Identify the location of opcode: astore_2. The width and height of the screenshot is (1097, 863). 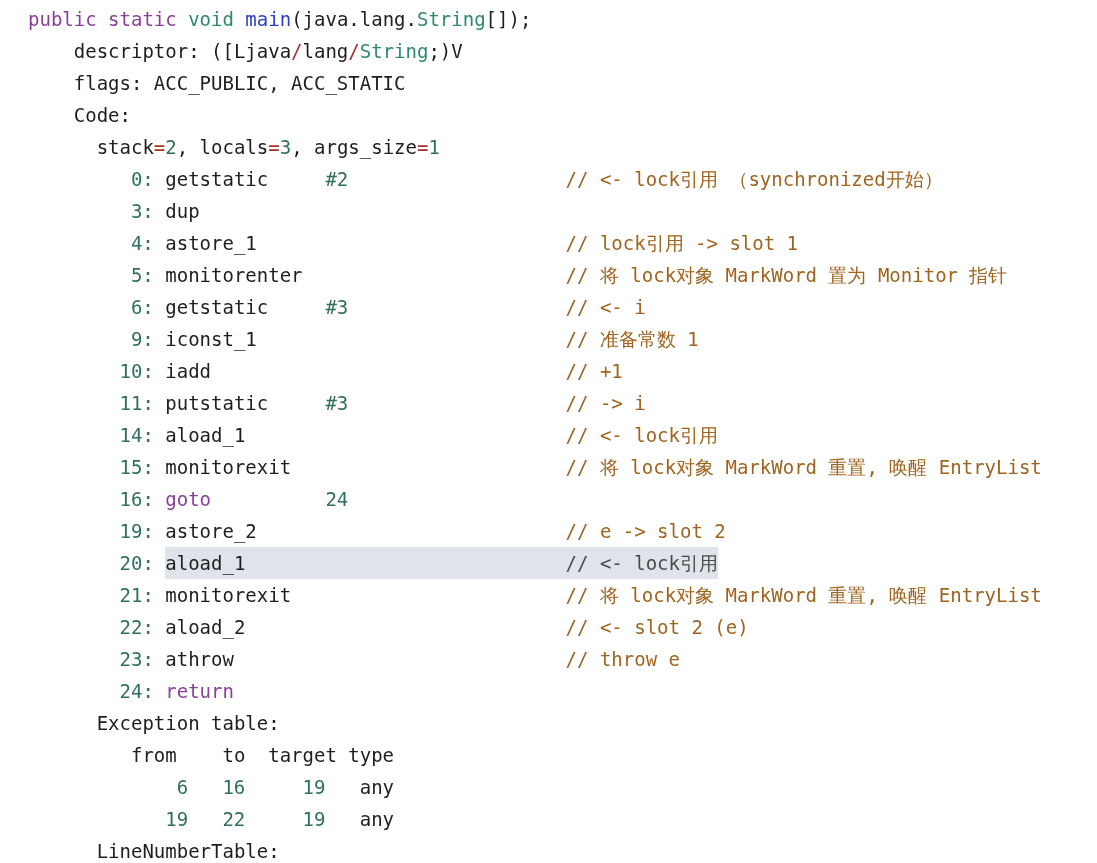
(211, 531).